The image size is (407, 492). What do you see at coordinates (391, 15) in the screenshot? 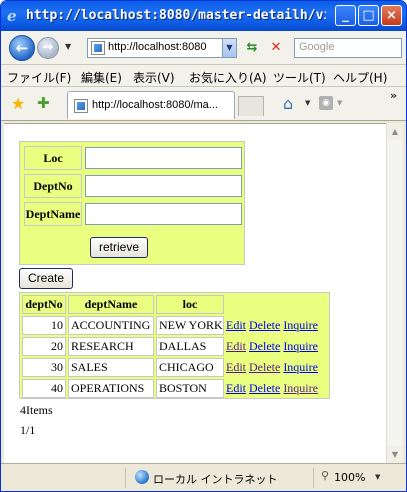
I see `close-button: ×` at bounding box center [391, 15].